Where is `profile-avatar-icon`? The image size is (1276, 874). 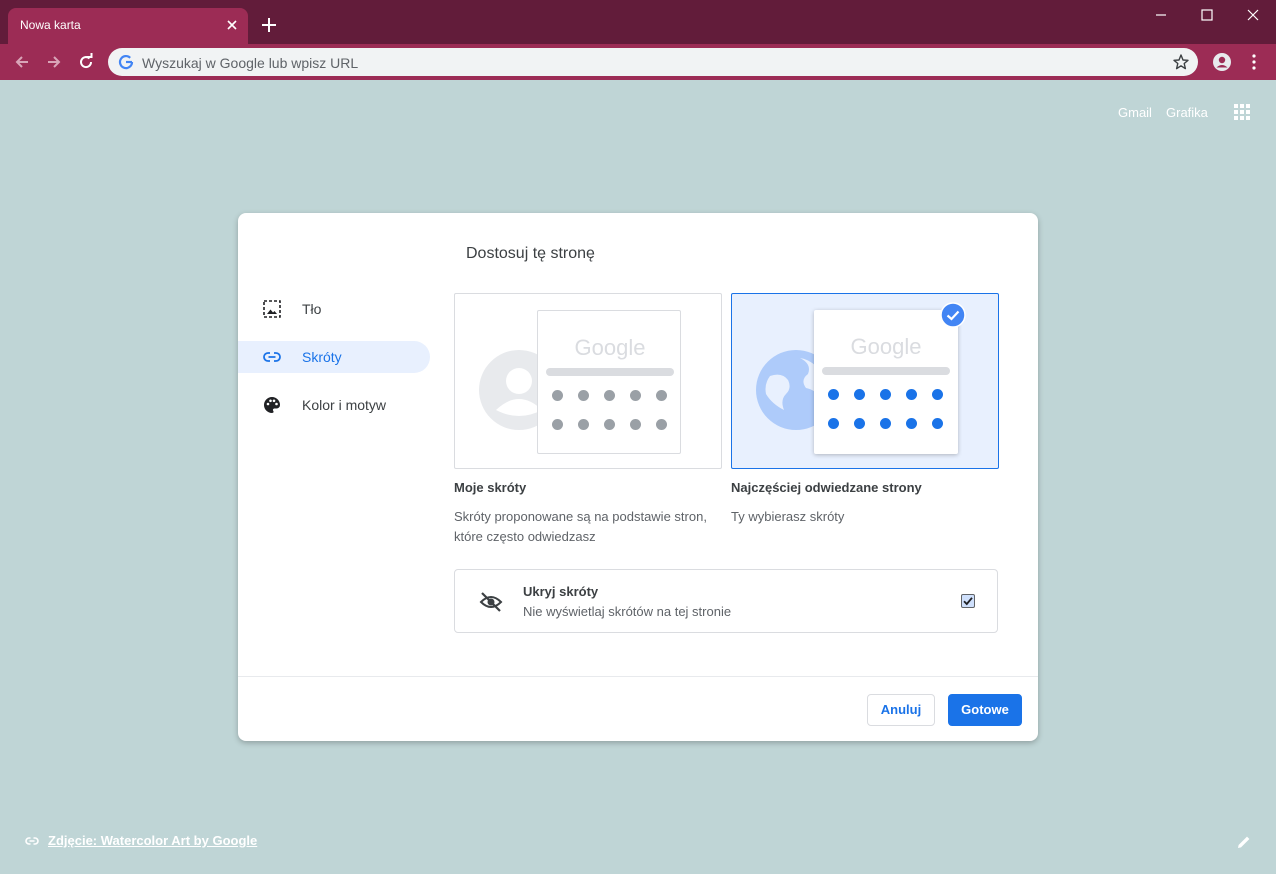
profile-avatar-icon is located at coordinates (1222, 62).